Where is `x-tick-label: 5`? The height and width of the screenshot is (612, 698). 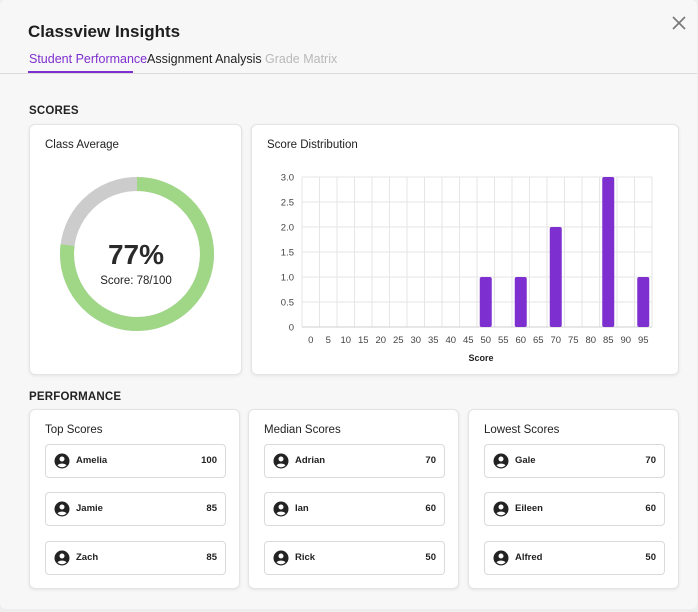
x-tick-label: 5 is located at coordinates (328, 340).